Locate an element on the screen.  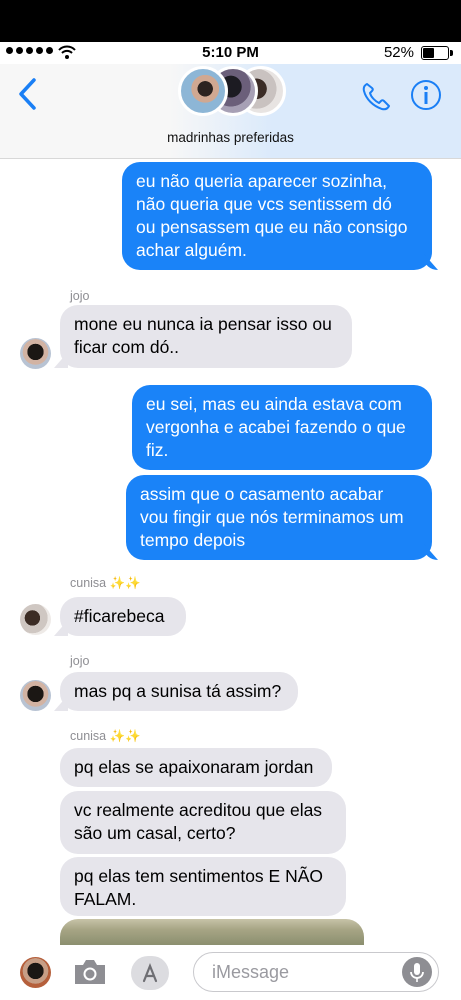
microphone-icon is located at coordinates (417, 972).